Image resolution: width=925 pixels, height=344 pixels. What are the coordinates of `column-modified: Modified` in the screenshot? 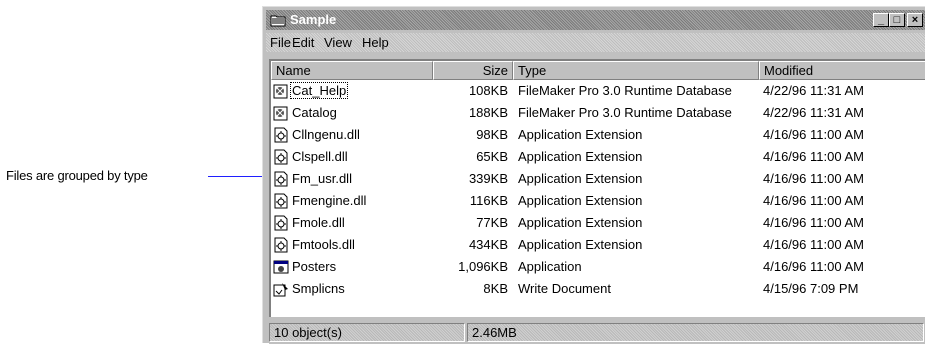 It's located at (842, 70).